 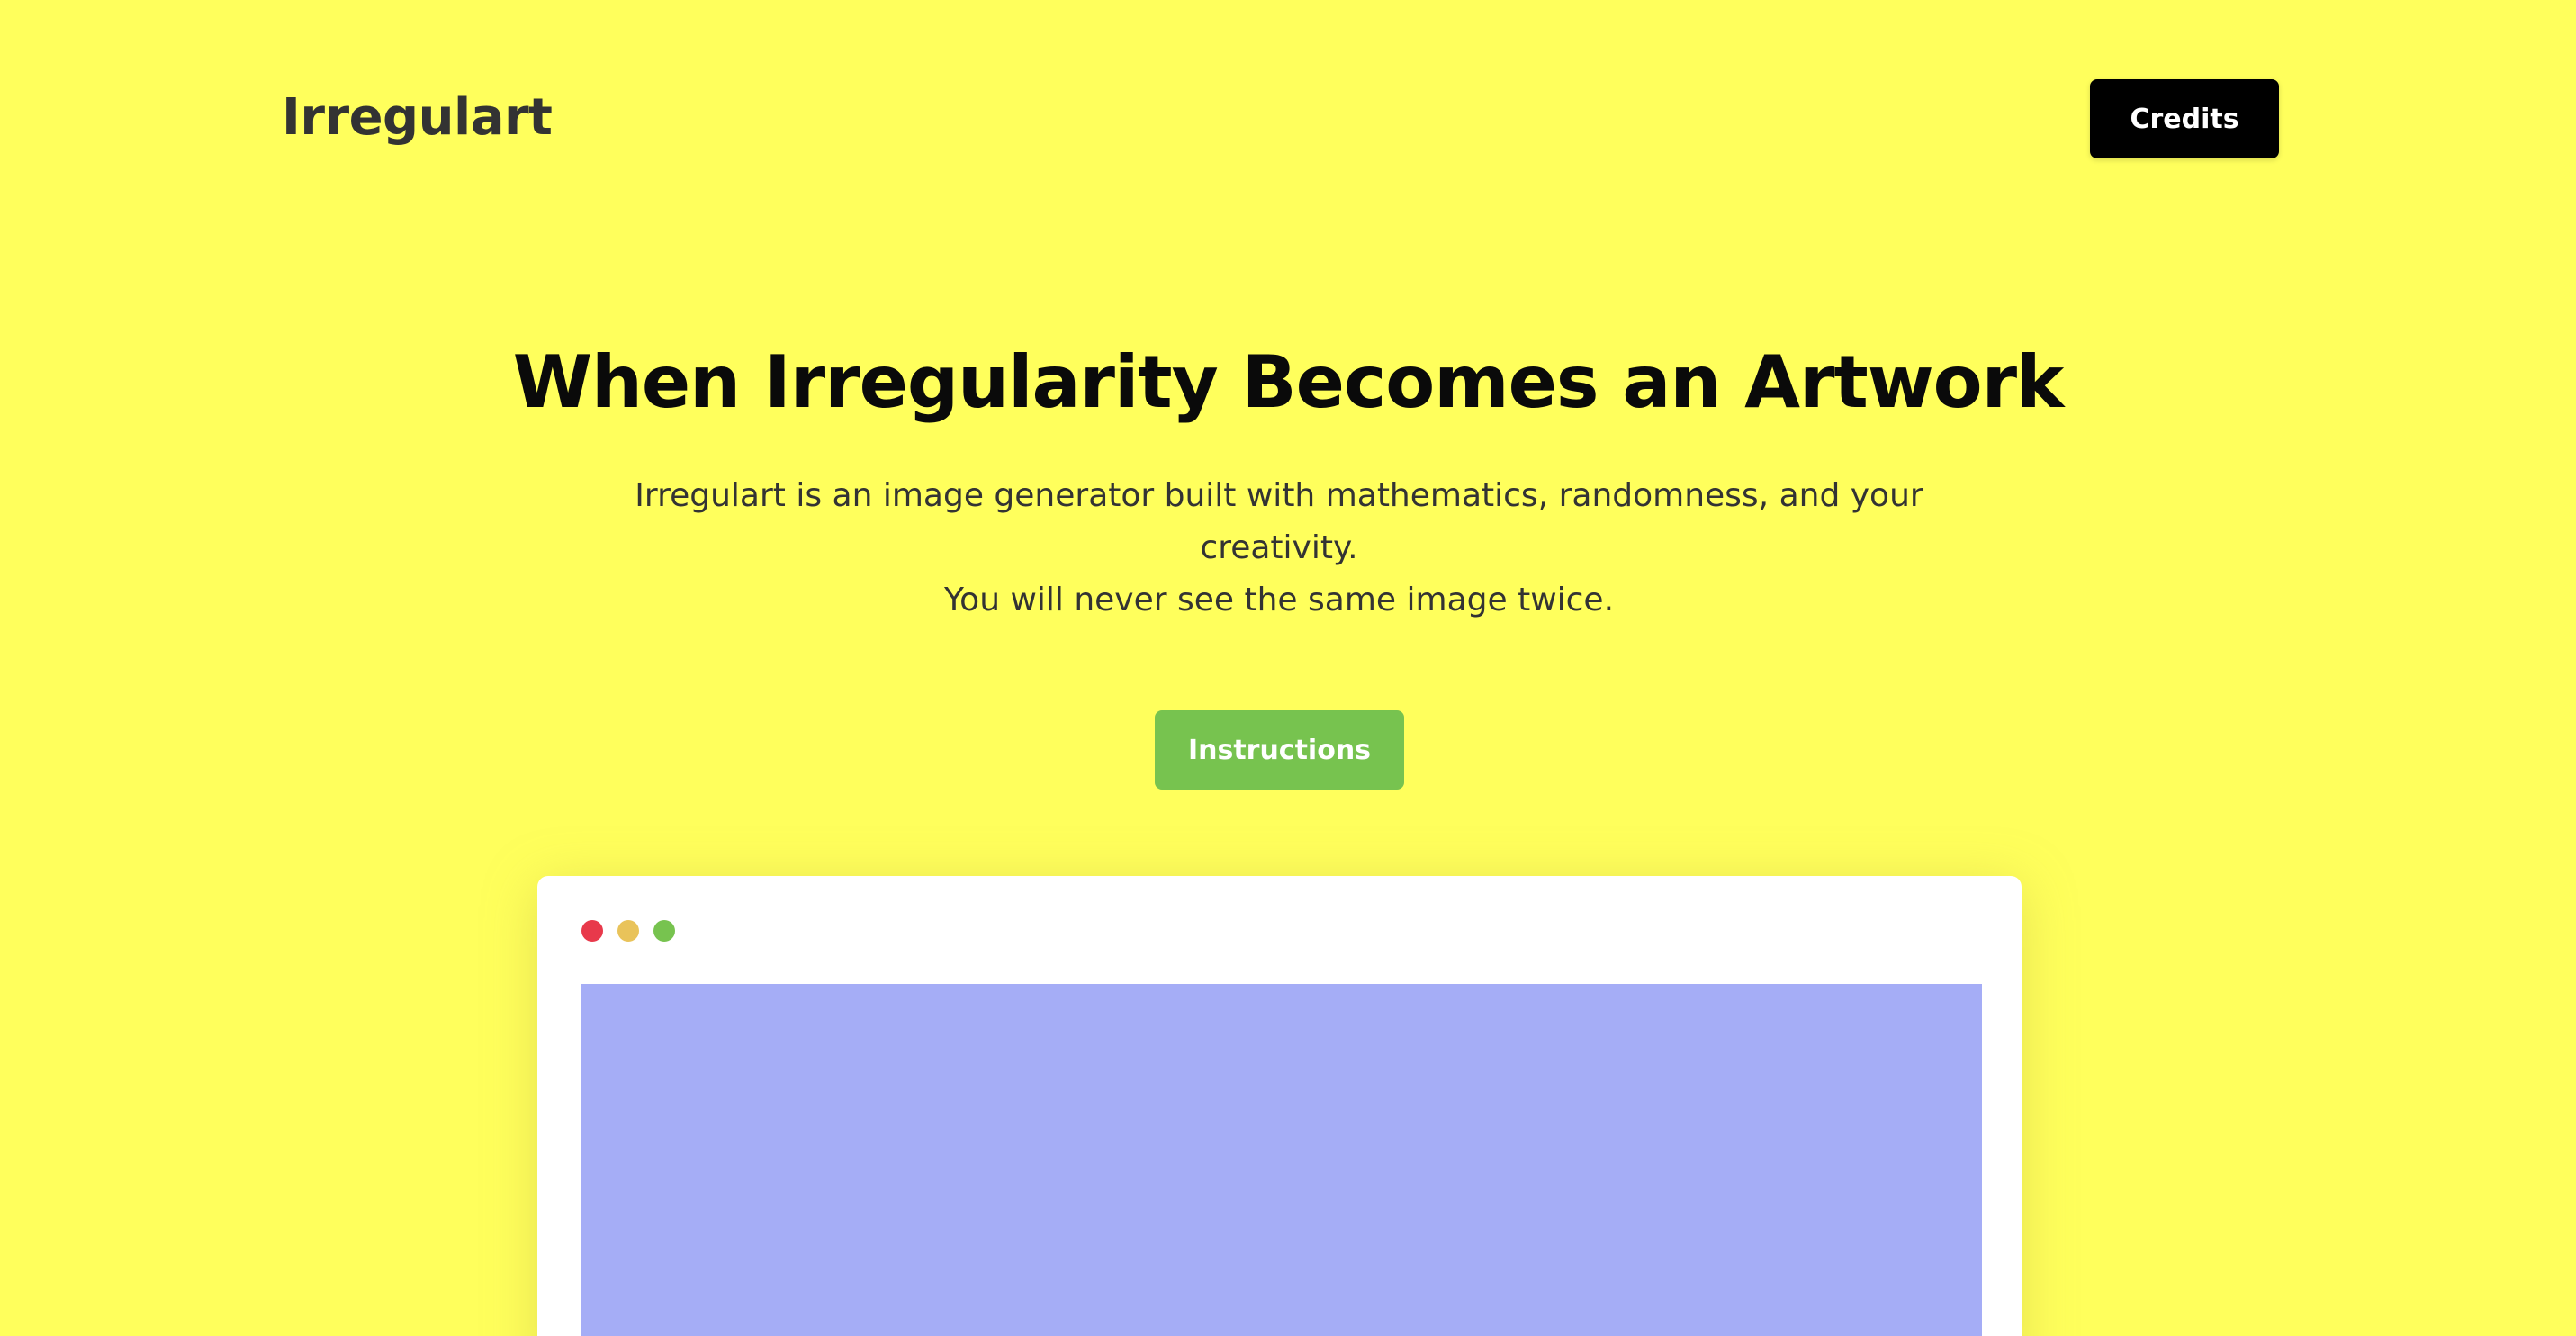 I want to click on instructions-button: Instructions, so click(x=1279, y=750).